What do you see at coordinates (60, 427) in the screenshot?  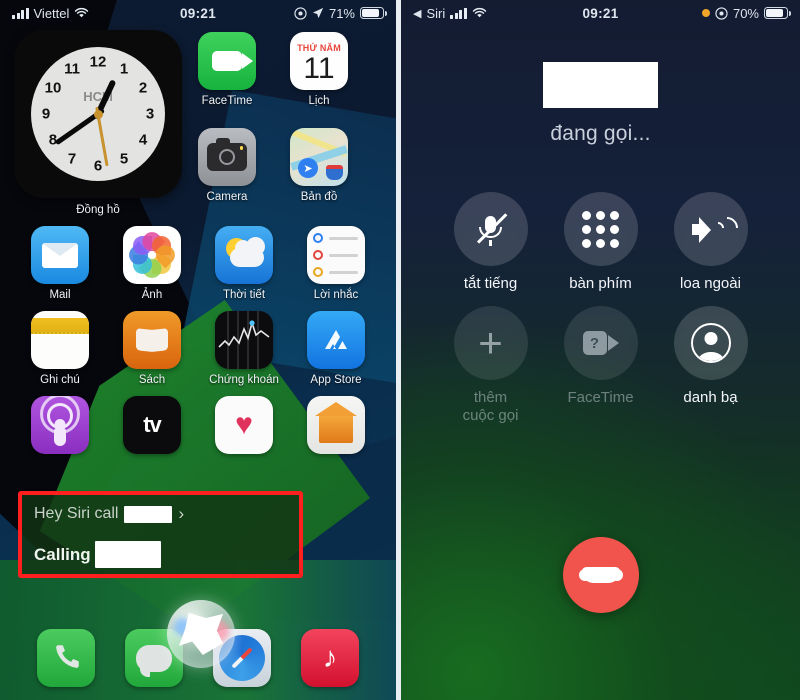 I see `app-podcasts` at bounding box center [60, 427].